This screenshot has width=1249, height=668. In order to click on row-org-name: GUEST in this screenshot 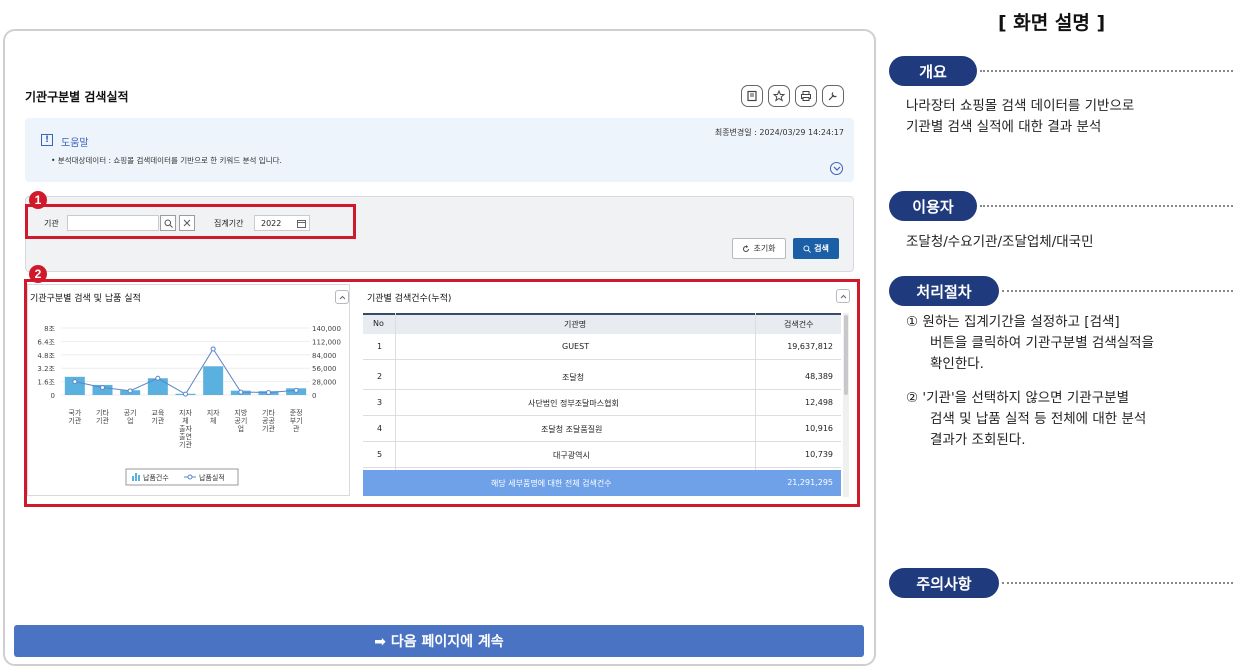, I will do `click(576, 346)`.